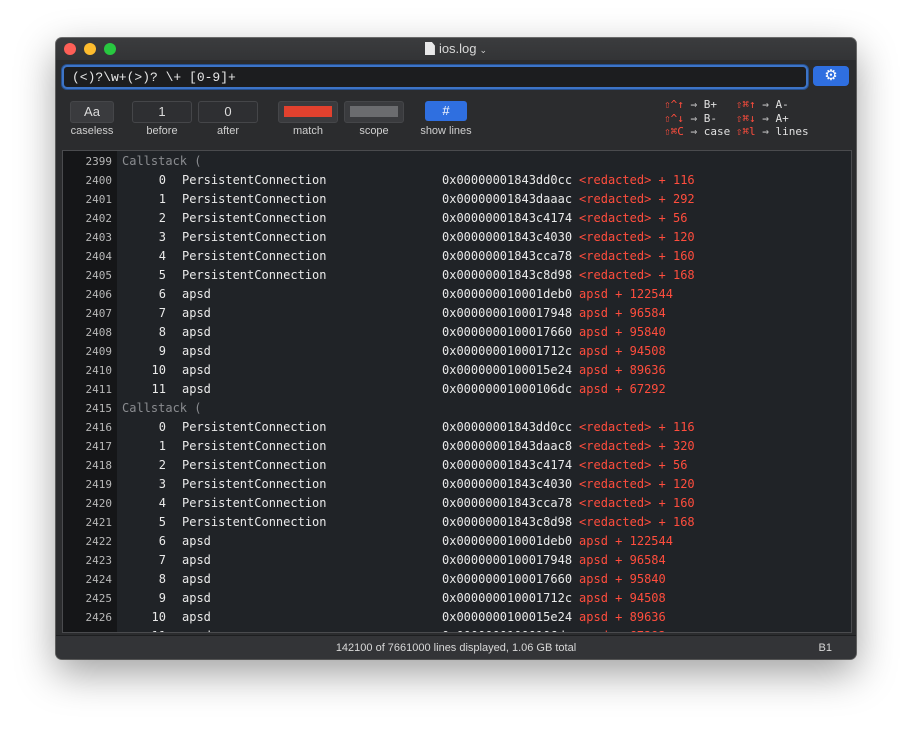 Image resolution: width=912 pixels, height=734 pixels. I want to click on line-number: 2423, so click(99, 560).